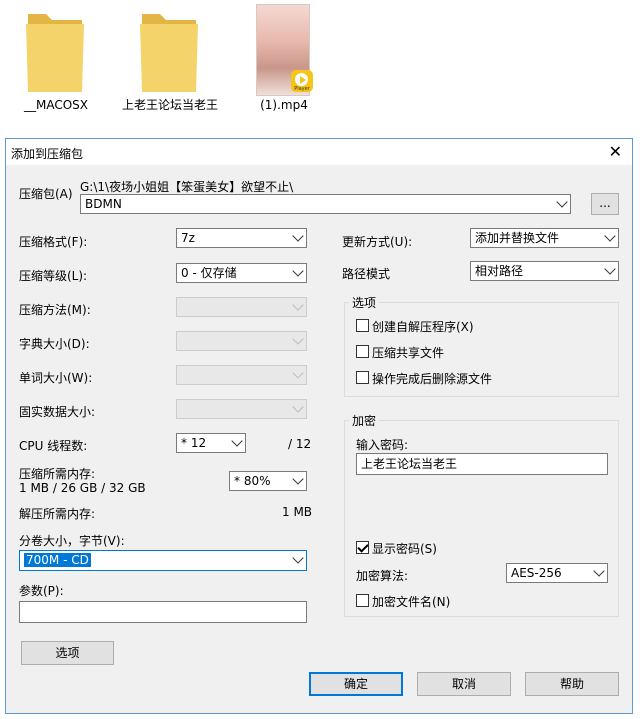  I want to click on encrypt-group-title: 加密, so click(364, 420).